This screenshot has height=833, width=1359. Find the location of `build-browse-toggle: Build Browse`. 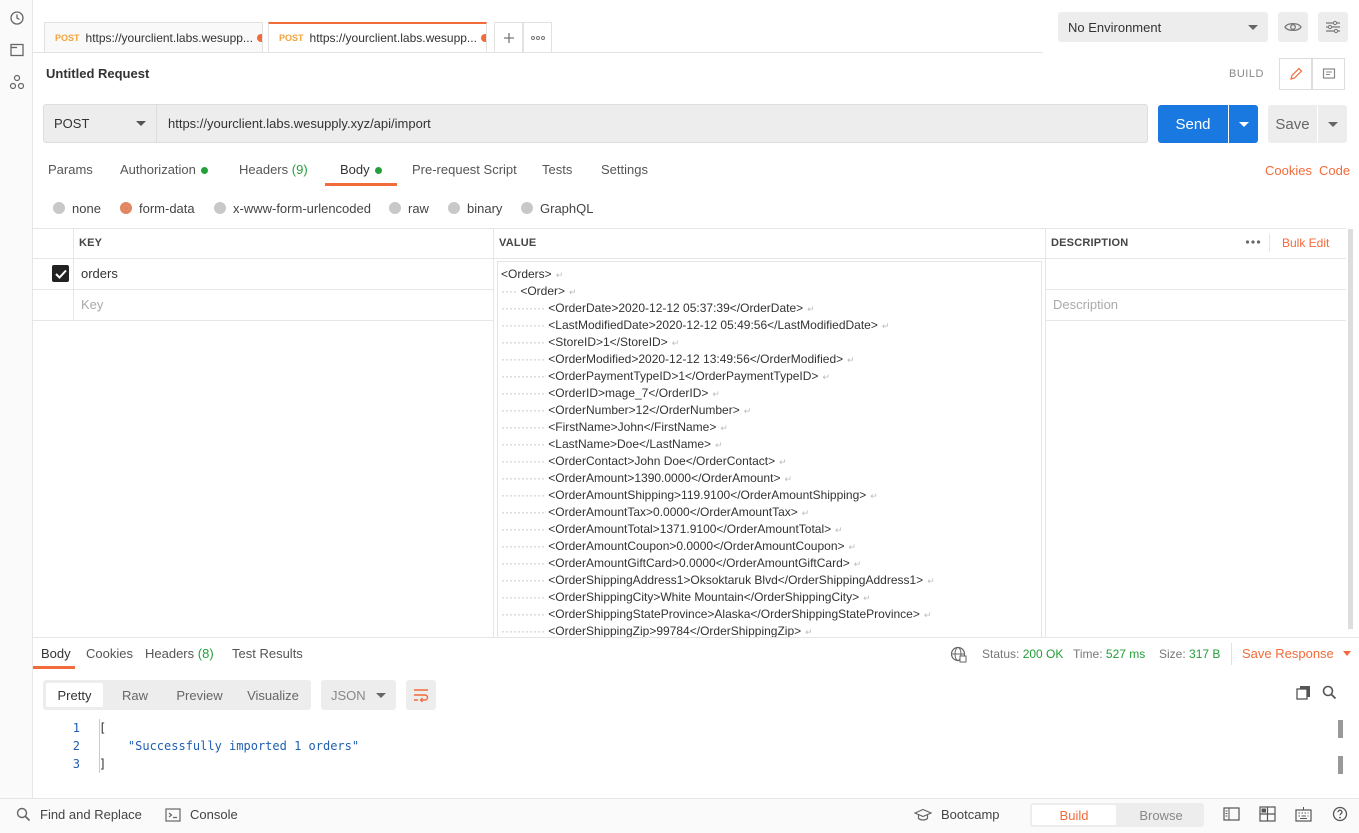

build-browse-toggle: Build Browse is located at coordinates (1117, 815).